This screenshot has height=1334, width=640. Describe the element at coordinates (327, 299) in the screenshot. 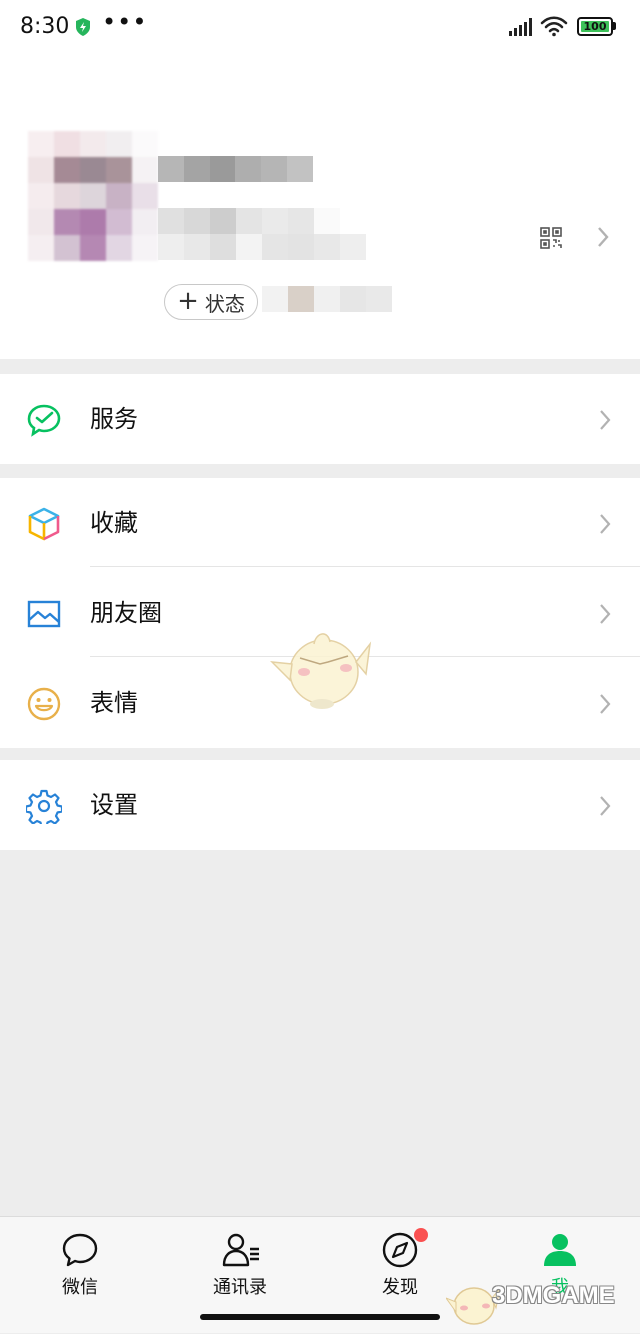

I see `status-text` at that location.